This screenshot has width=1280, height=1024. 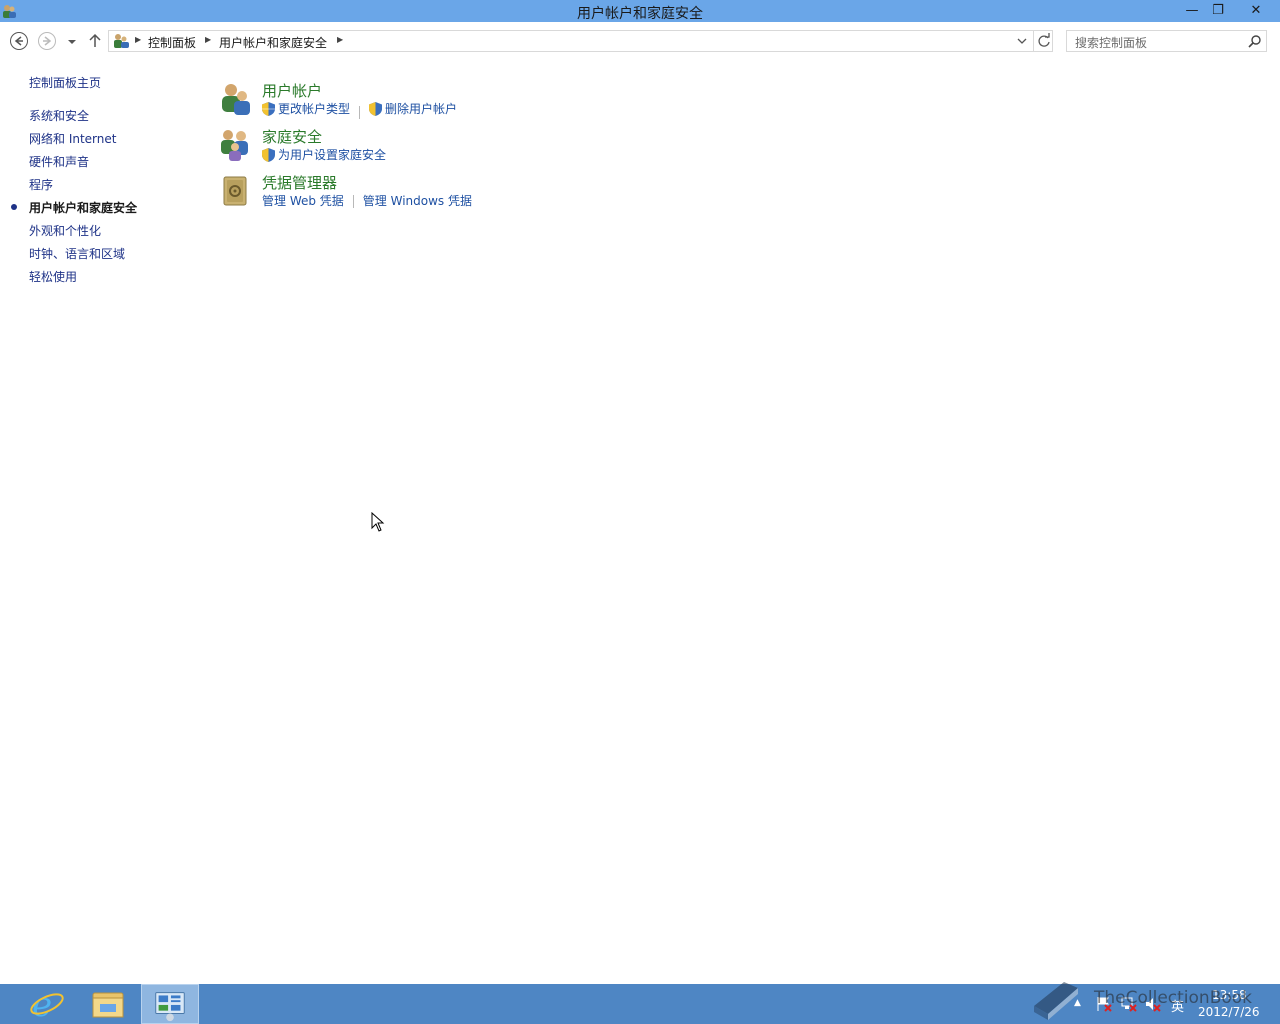 What do you see at coordinates (1173, 998) in the screenshot?
I see `watermark-text: TheCollectionBook` at bounding box center [1173, 998].